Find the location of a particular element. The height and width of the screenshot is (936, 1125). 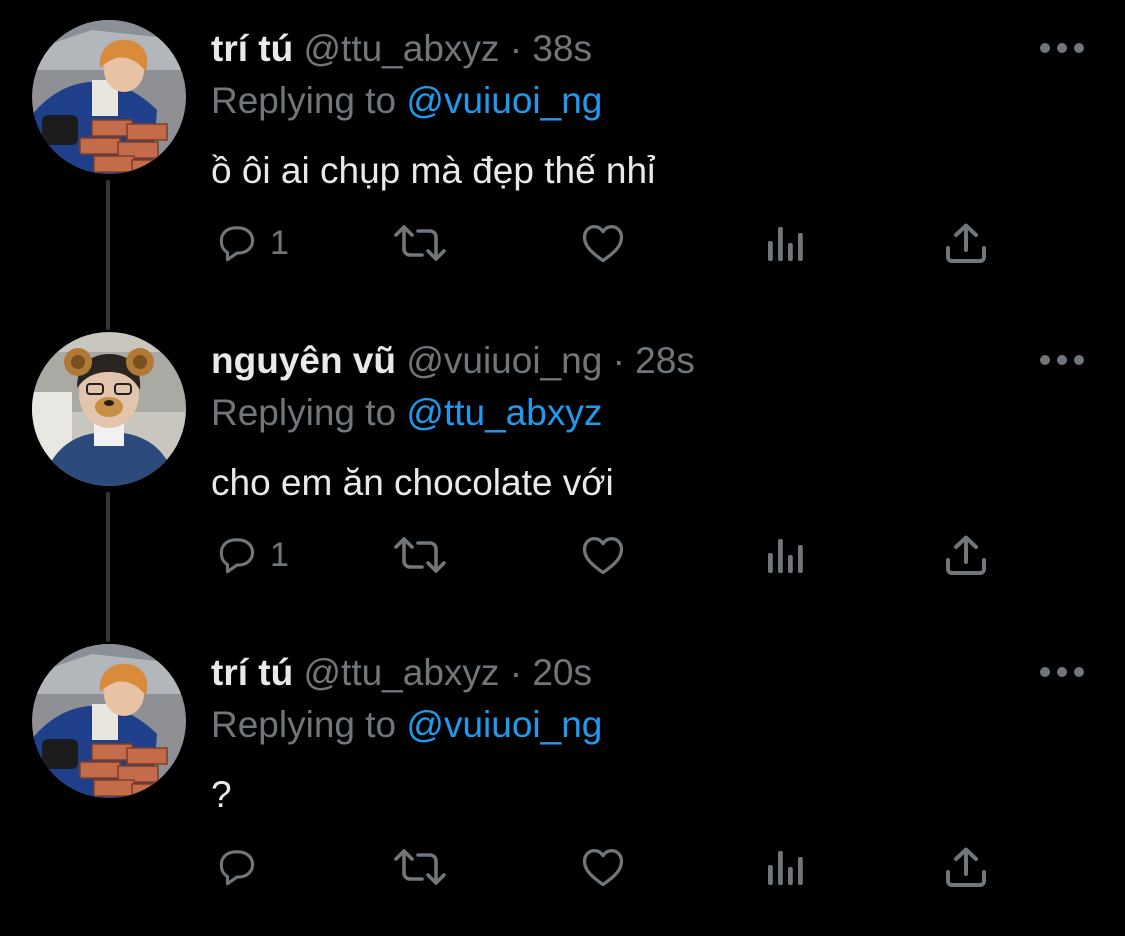

tweet-text: ? is located at coordinates (221, 794).